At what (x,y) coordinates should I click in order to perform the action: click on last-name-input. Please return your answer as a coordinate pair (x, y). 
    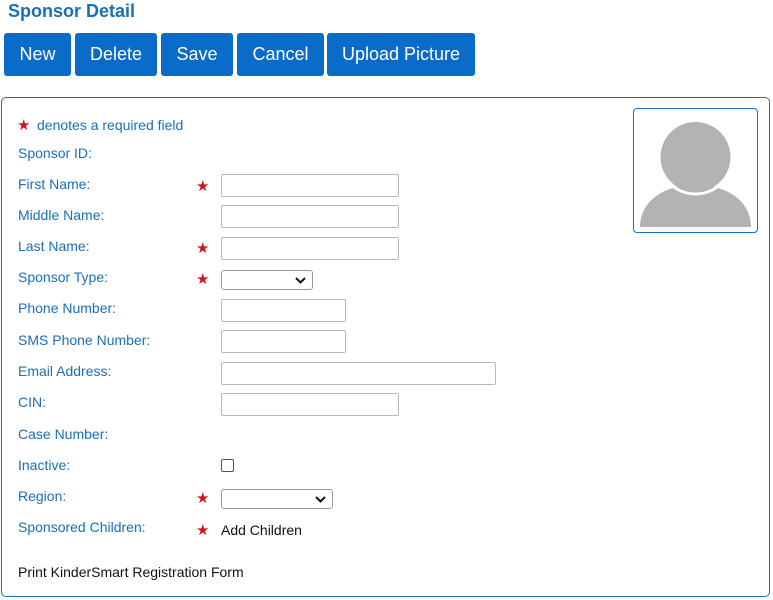
    Looking at the image, I should click on (310, 248).